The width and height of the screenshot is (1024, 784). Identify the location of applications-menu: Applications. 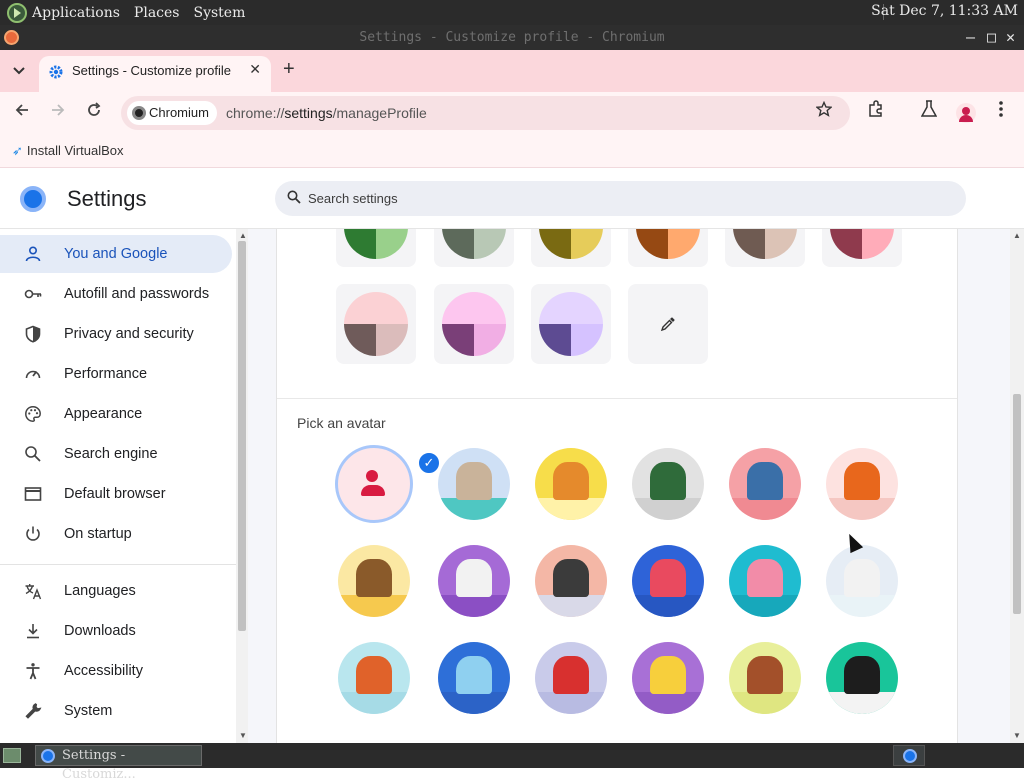
(76, 13).